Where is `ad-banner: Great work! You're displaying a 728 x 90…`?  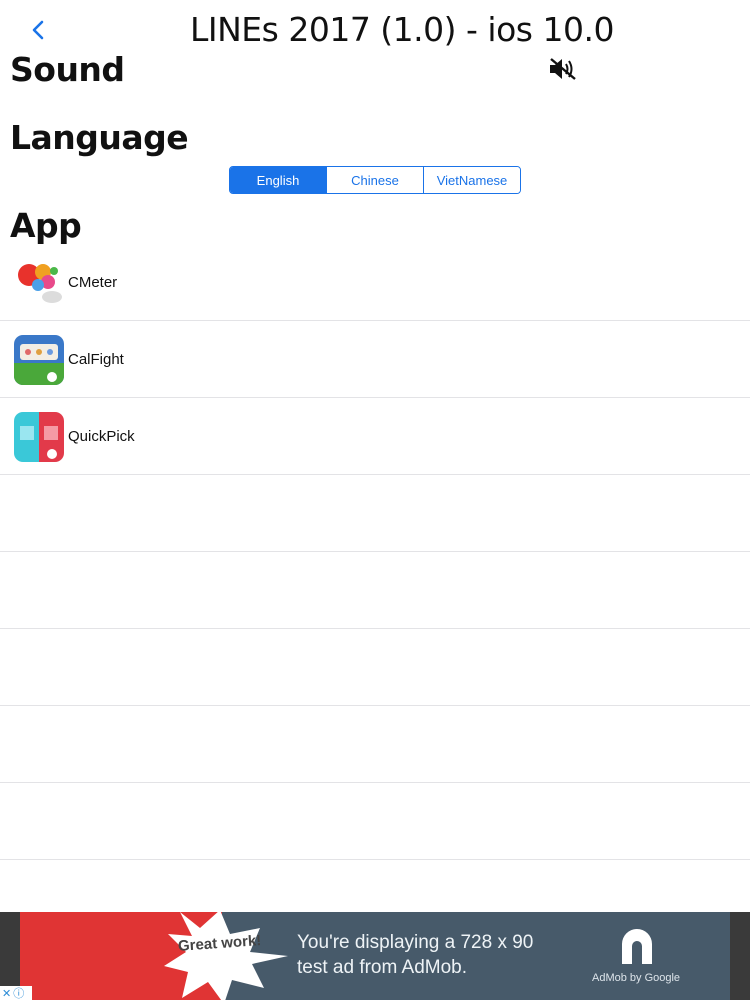 ad-banner: Great work! You're displaying a 728 x 90… is located at coordinates (375, 956).